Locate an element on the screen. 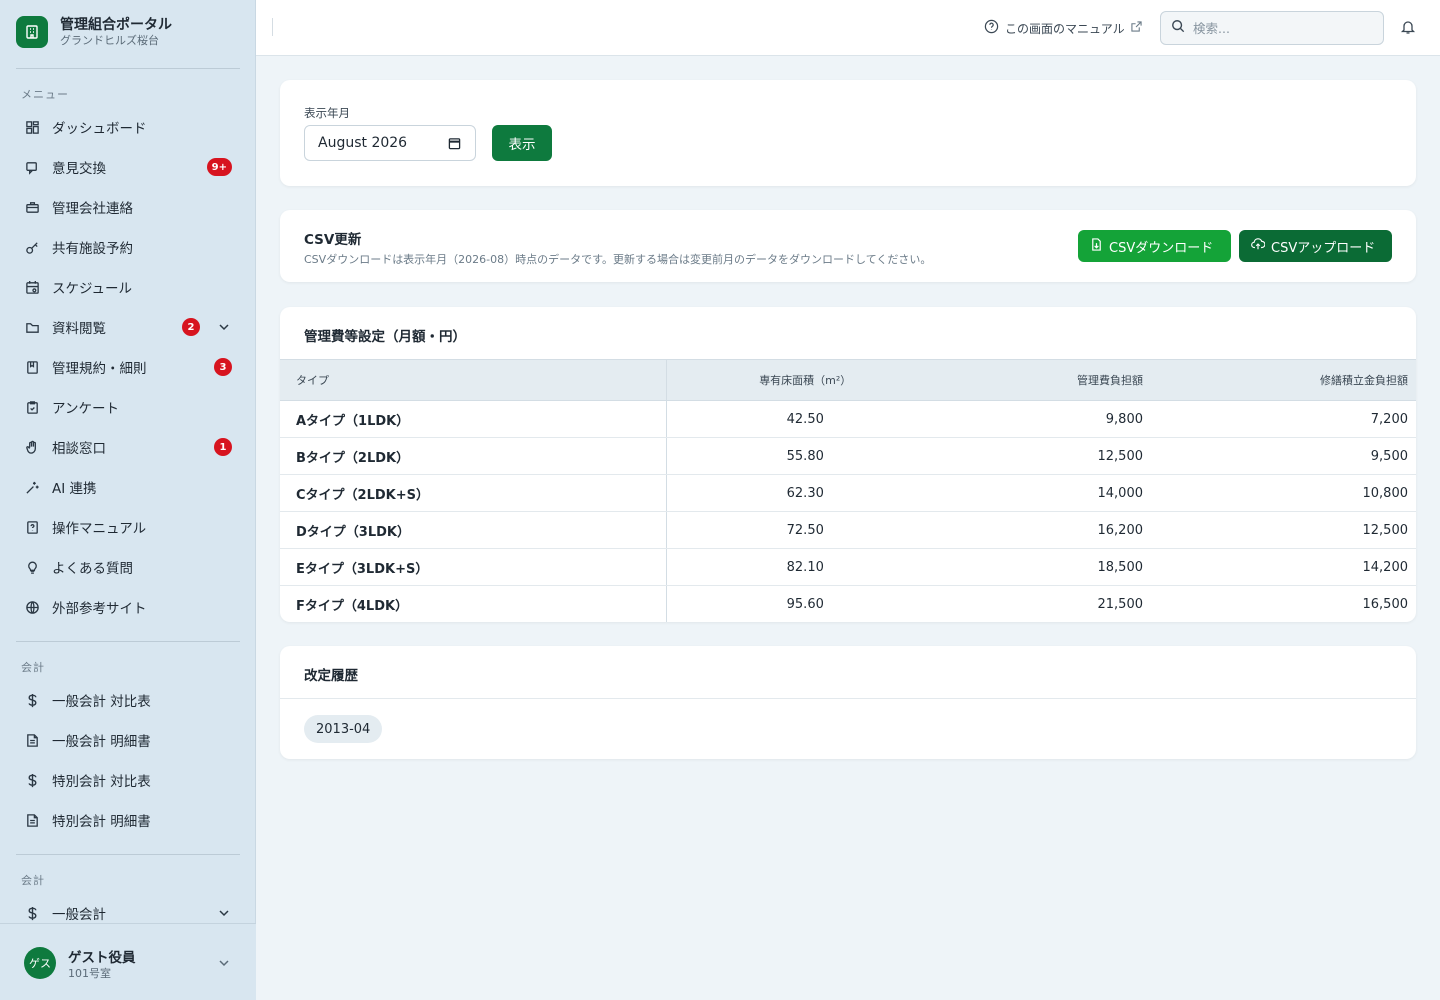 The width and height of the screenshot is (1440, 1000). sidebar-item-general-comparison: 一般会計 対比表 is located at coordinates (128, 700).